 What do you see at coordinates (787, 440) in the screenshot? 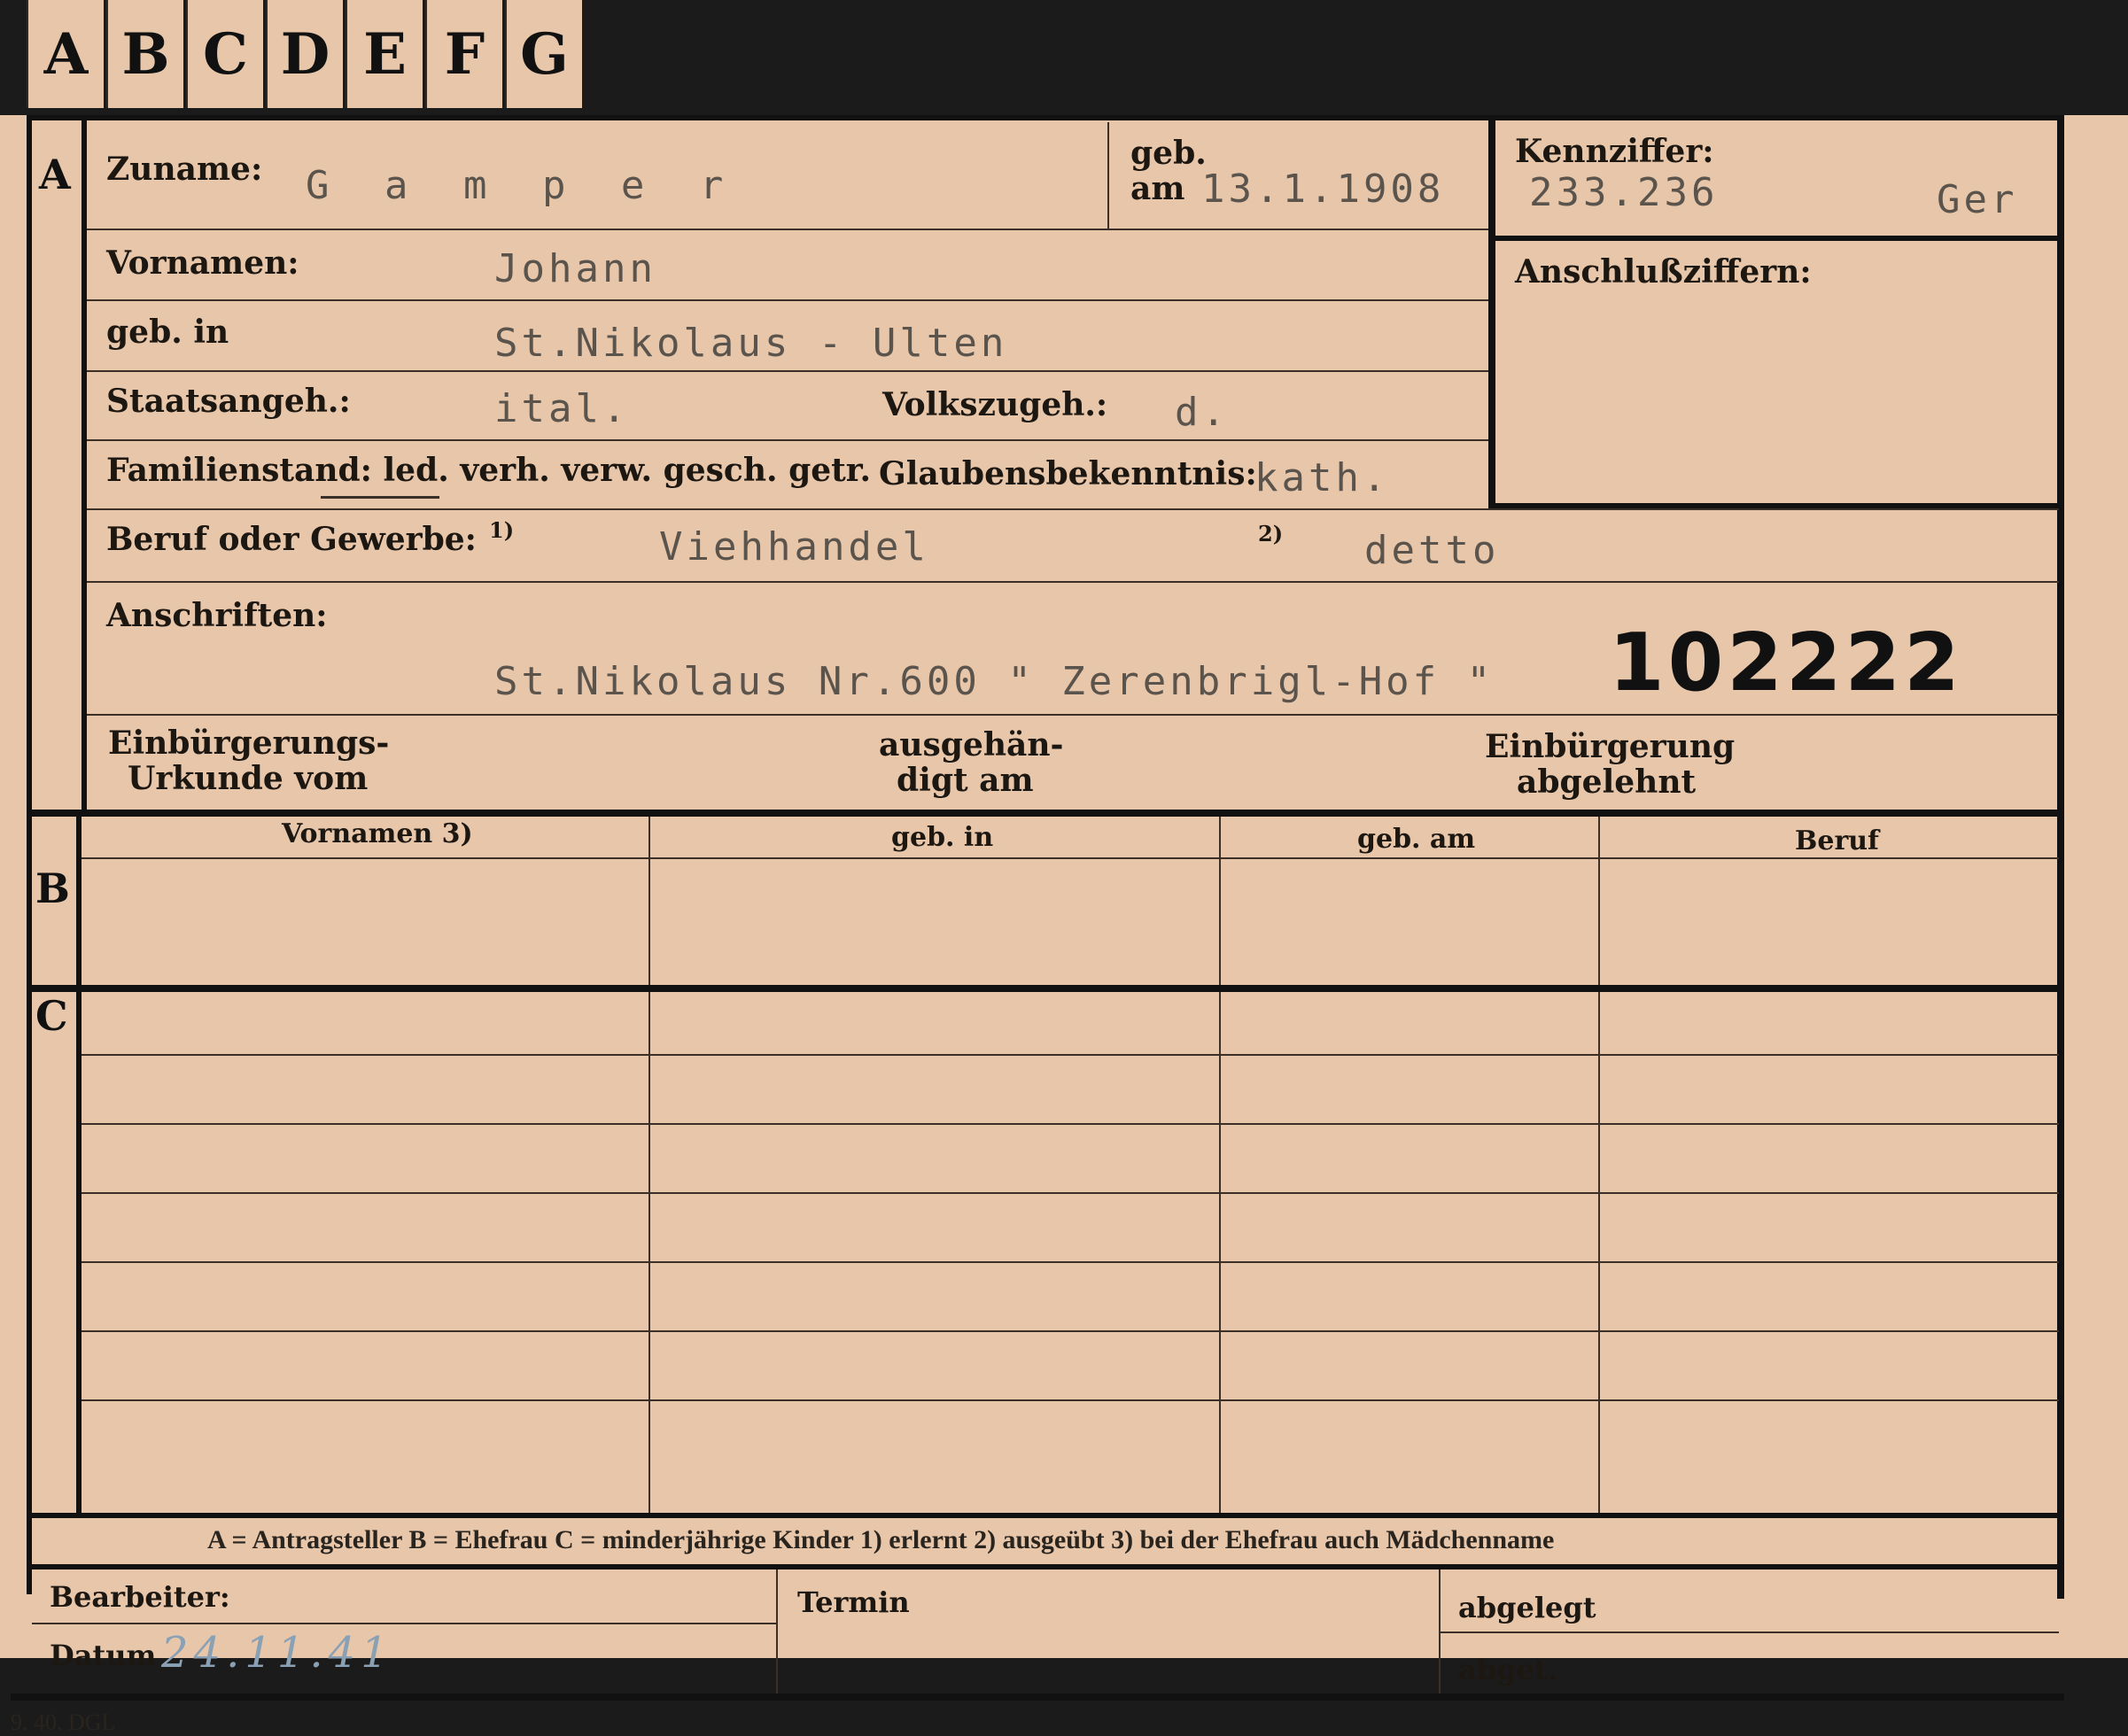
I see `rule-row4` at bounding box center [787, 440].